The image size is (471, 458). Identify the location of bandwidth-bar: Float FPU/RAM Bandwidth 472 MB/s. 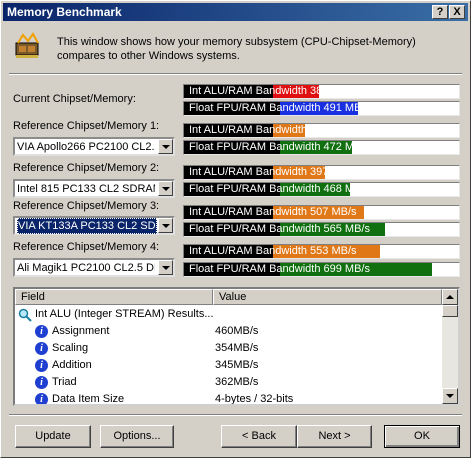
(321, 147).